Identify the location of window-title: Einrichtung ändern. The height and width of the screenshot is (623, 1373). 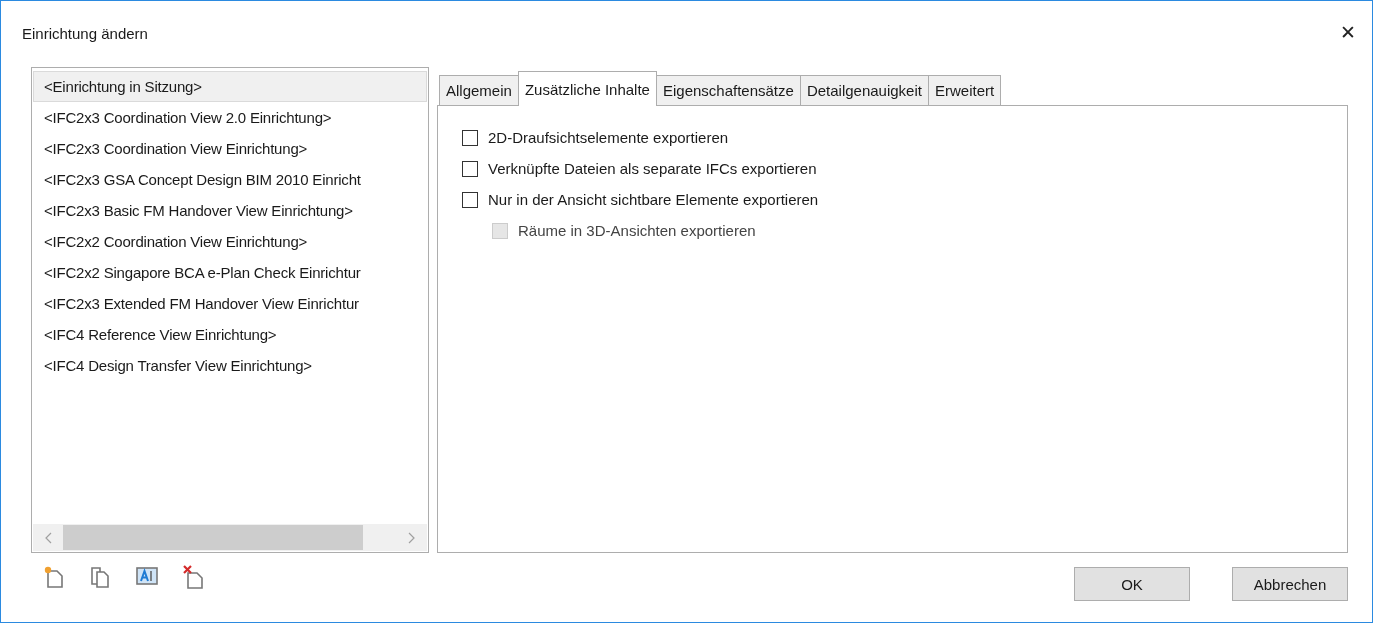
(85, 33).